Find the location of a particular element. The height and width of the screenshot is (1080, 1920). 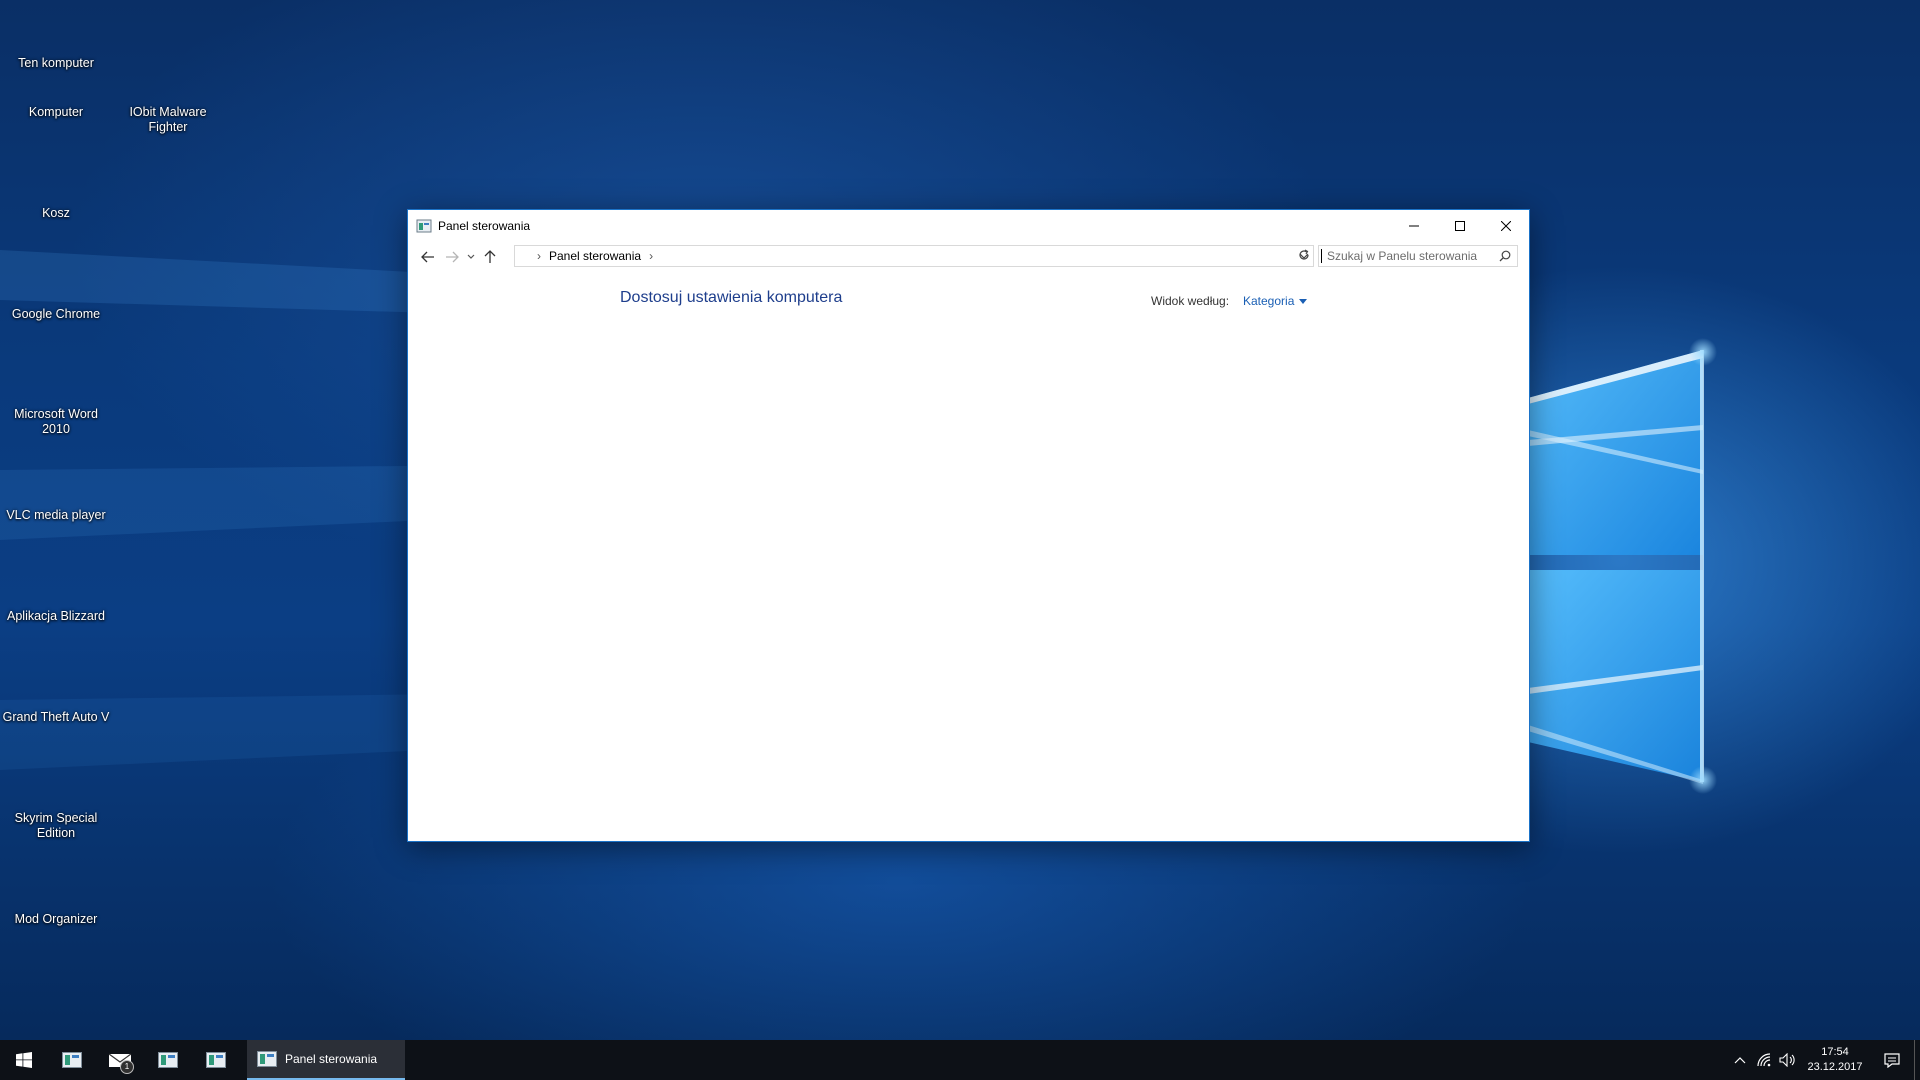

maximize-icon is located at coordinates (1460, 226).